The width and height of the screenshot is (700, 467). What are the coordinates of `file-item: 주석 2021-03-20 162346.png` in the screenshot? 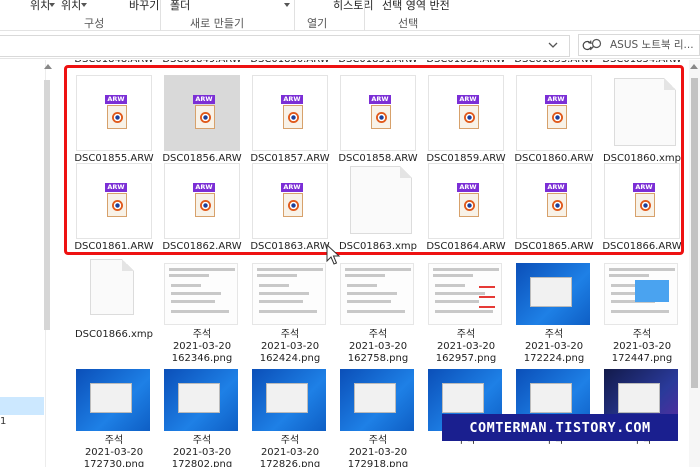 It's located at (202, 310).